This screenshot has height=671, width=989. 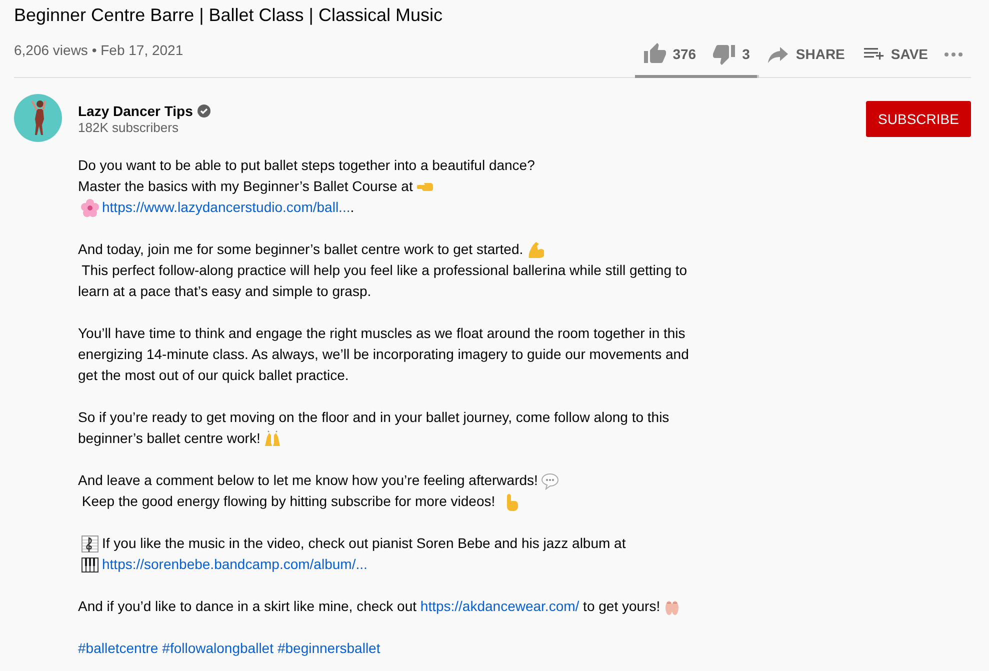 I want to click on description-text: beginner’s ballet centre work!, so click(x=169, y=438).